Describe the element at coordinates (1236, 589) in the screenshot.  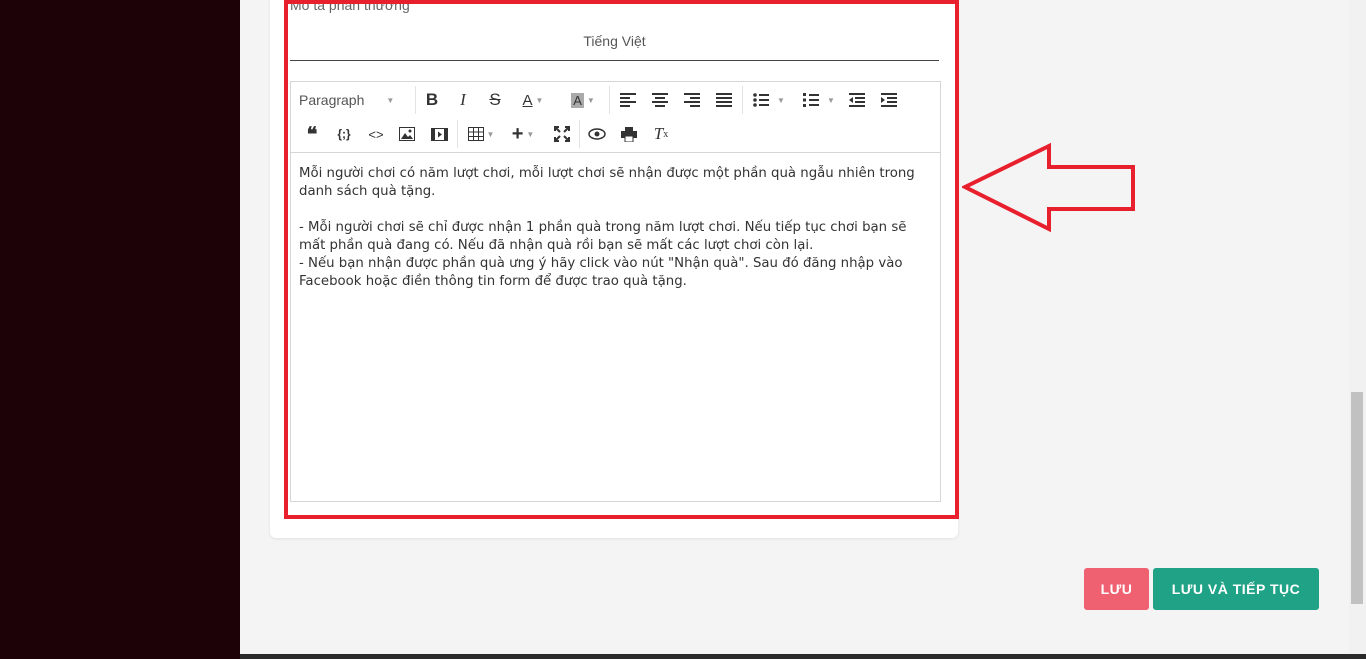
I see `save-and-continue-button: LƯU VÀ TIẾP TỤC` at that location.